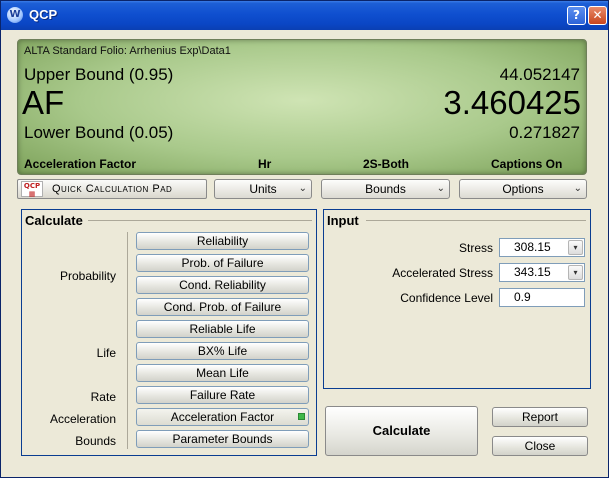  I want to click on prob-of-failure-button: Prob. of Failure, so click(222, 263).